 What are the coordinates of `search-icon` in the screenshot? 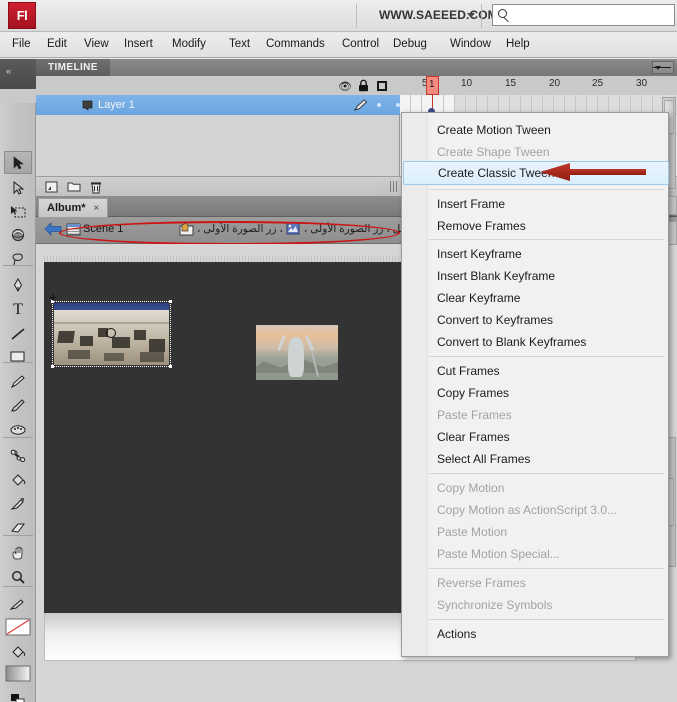 It's located at (502, 13).